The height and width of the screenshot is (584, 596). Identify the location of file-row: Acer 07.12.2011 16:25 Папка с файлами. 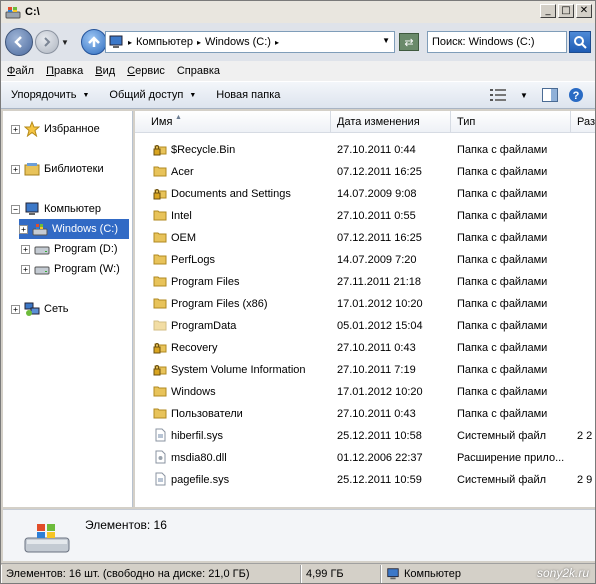
(365, 172).